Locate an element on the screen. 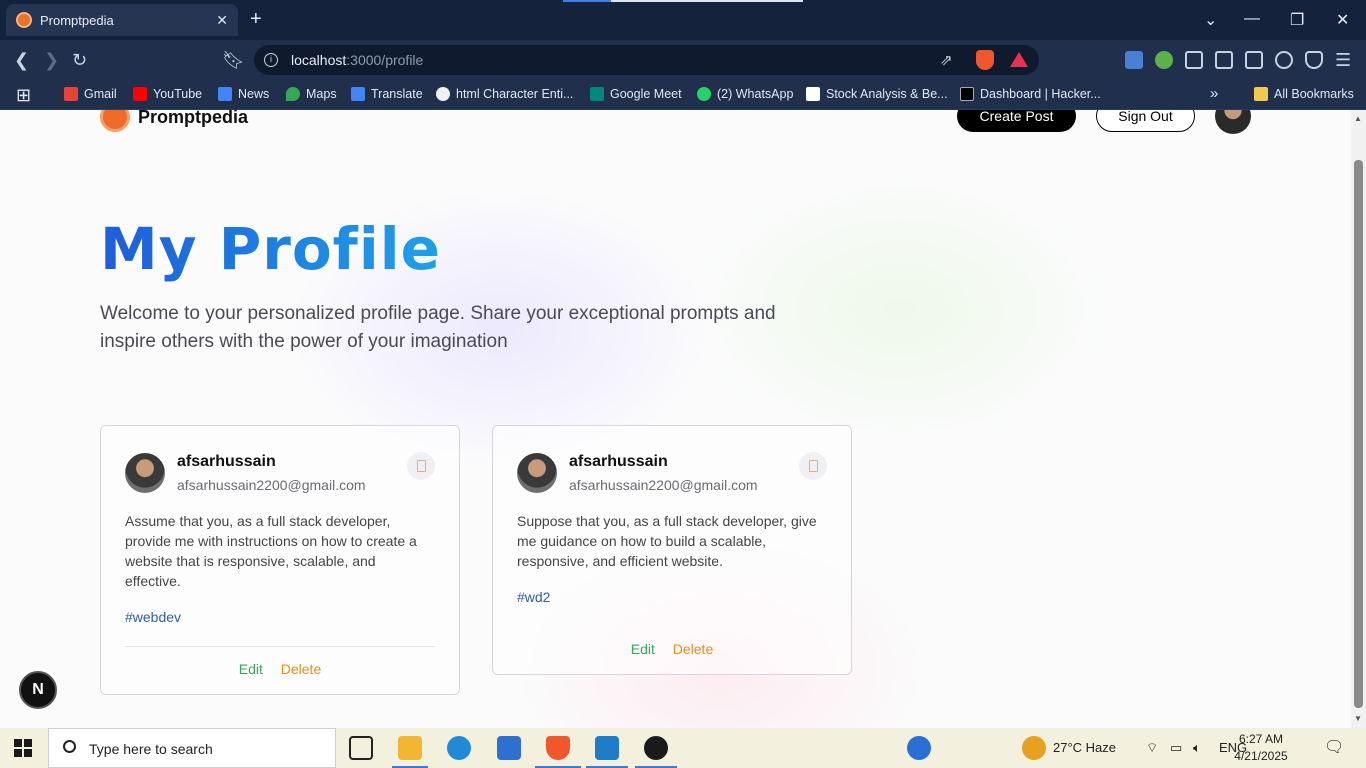 This screenshot has width=1366, height=768. scrollbar-thumb is located at coordinates (1358, 434).